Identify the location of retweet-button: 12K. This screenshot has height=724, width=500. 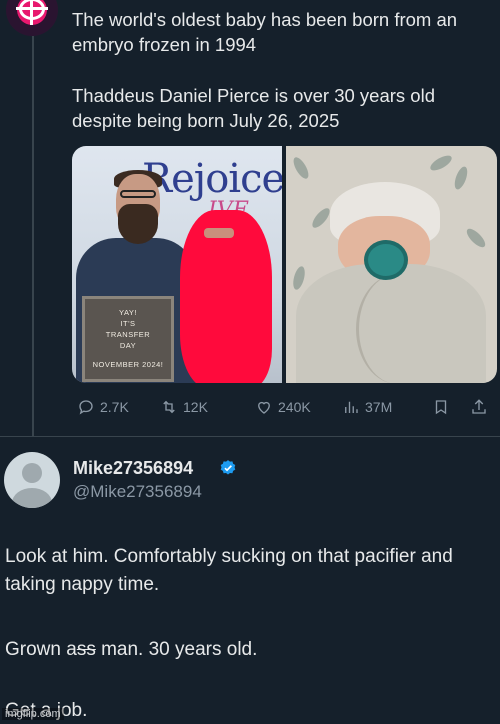
(184, 407).